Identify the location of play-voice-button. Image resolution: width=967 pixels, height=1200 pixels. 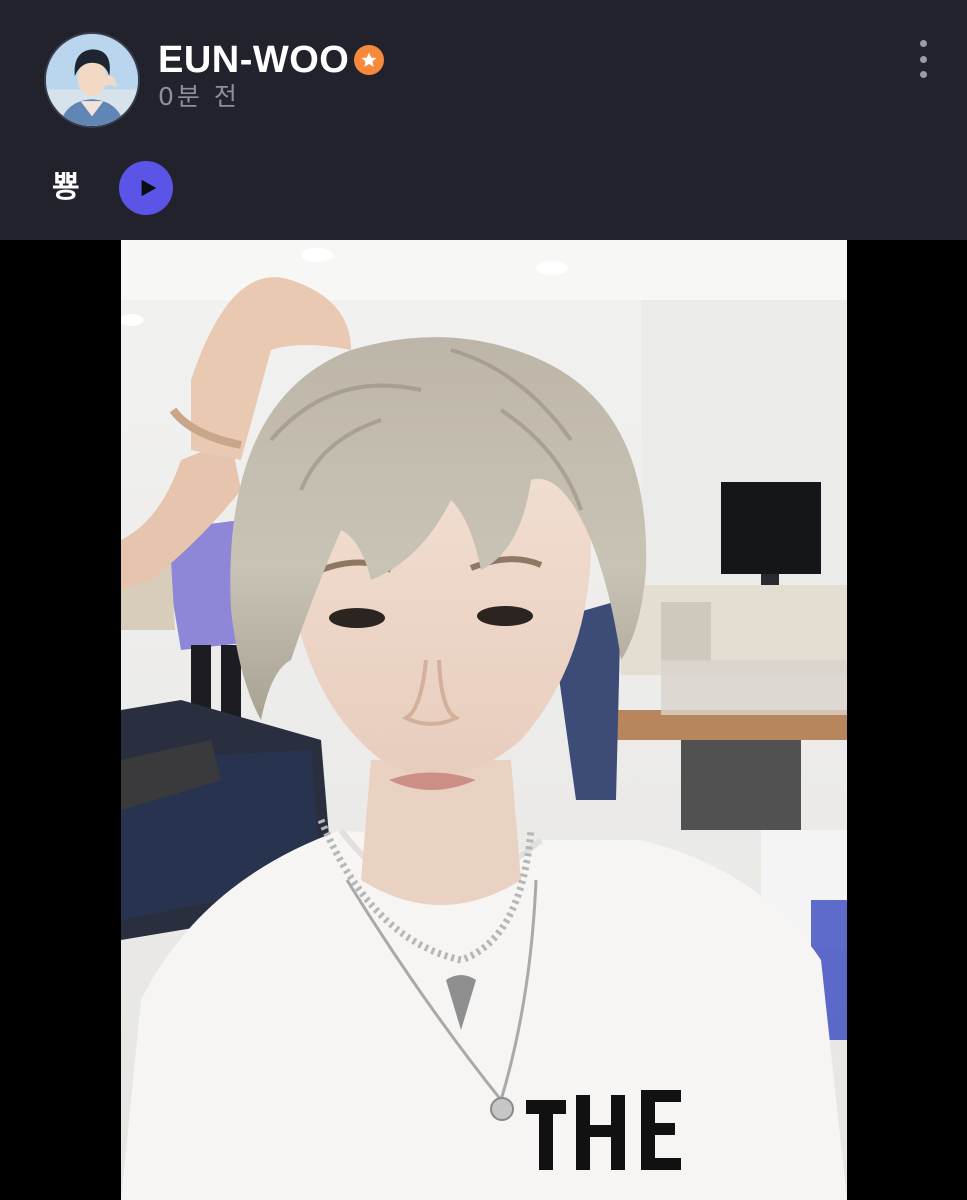
(146, 188).